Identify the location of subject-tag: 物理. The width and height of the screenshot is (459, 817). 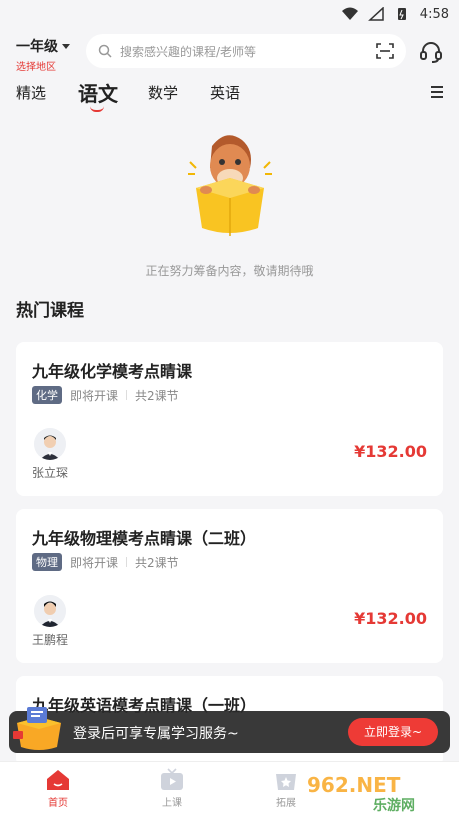
(47, 562).